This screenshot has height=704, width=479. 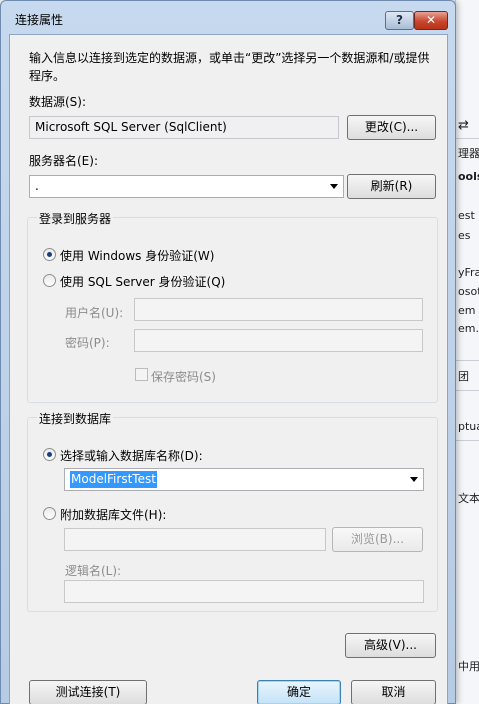 I want to click on background-text: ools, so click(x=468, y=176).